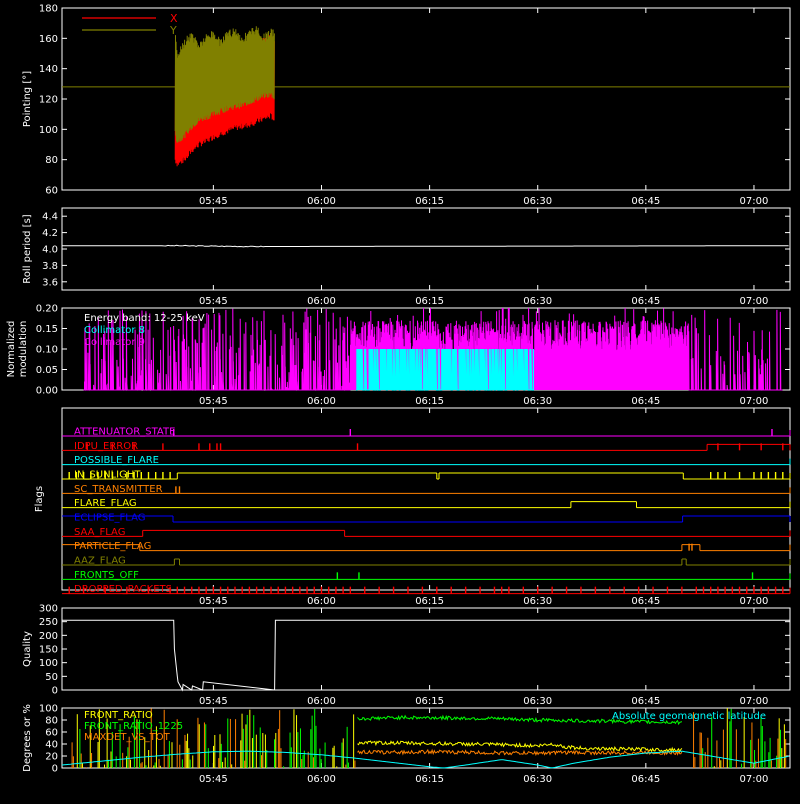 Image resolution: width=800 pixels, height=804 pixels. I want to click on legend-maxdet-vs-tot: MAXDET_VS_TOT, so click(127, 737).